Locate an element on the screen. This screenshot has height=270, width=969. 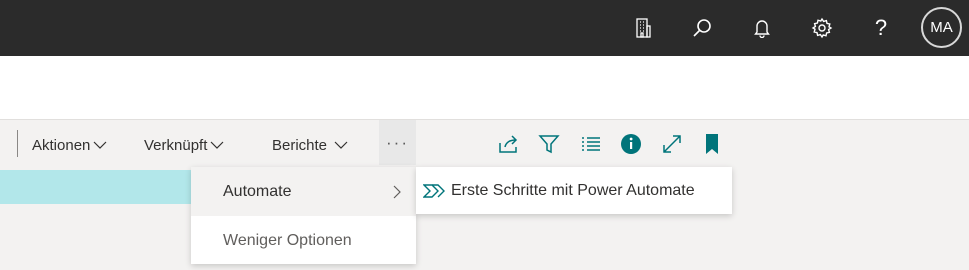
list-view-icon is located at coordinates (591, 144).